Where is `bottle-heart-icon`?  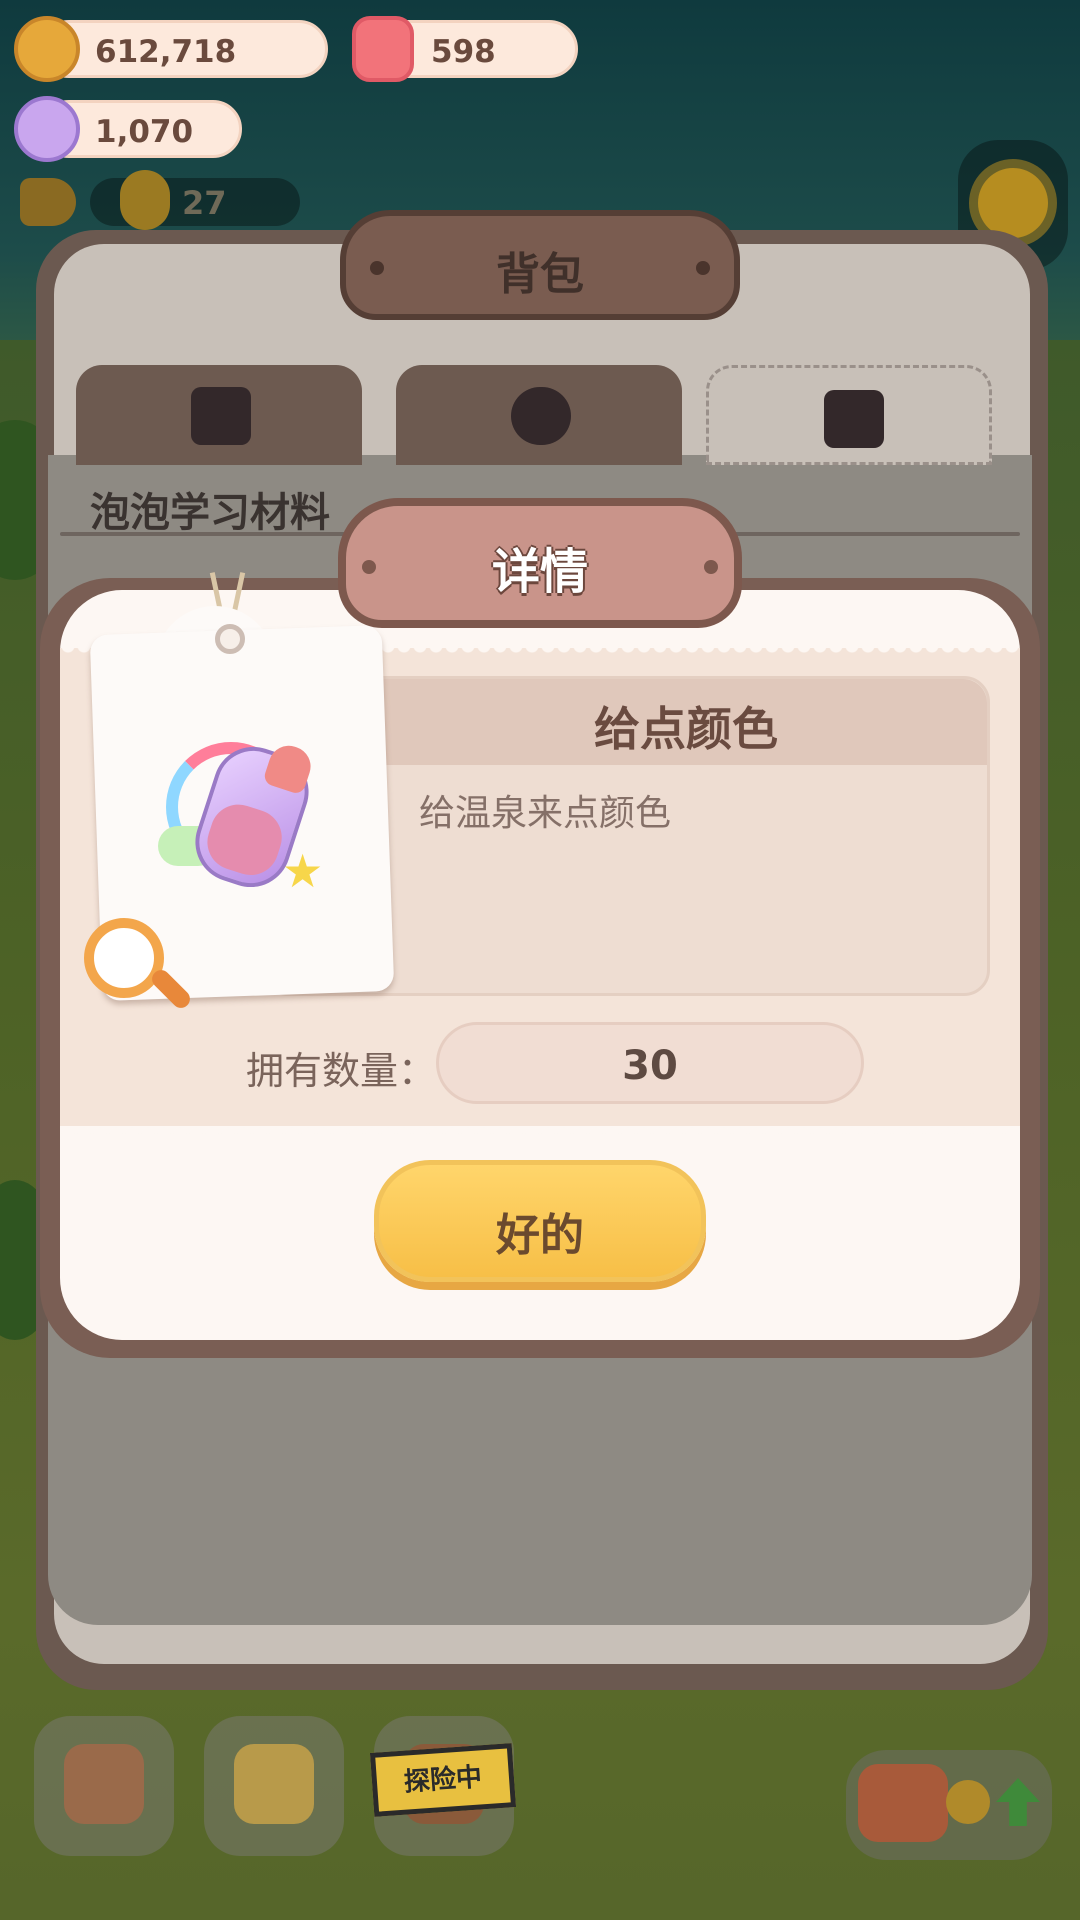
bottle-heart-icon is located at coordinates (854, 419).